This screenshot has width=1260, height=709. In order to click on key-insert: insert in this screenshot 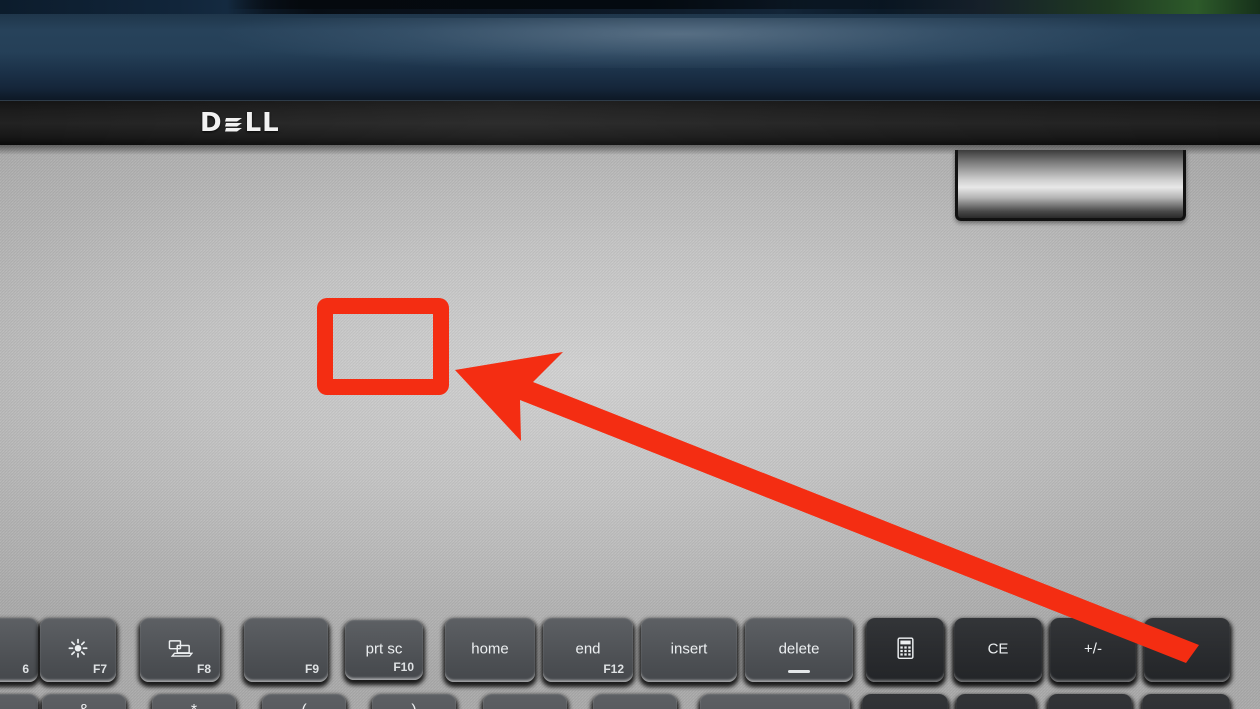, I will do `click(689, 650)`.